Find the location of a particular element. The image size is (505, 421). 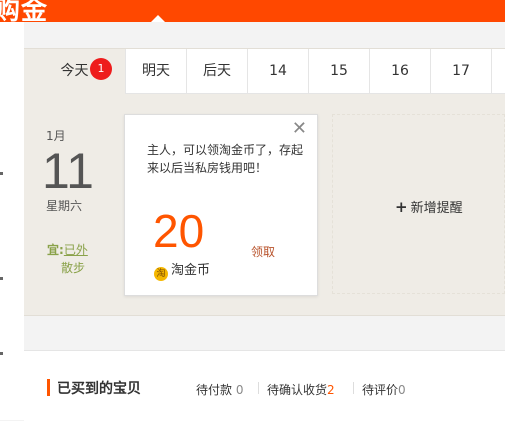

tab-label: 17 is located at coordinates (461, 71).